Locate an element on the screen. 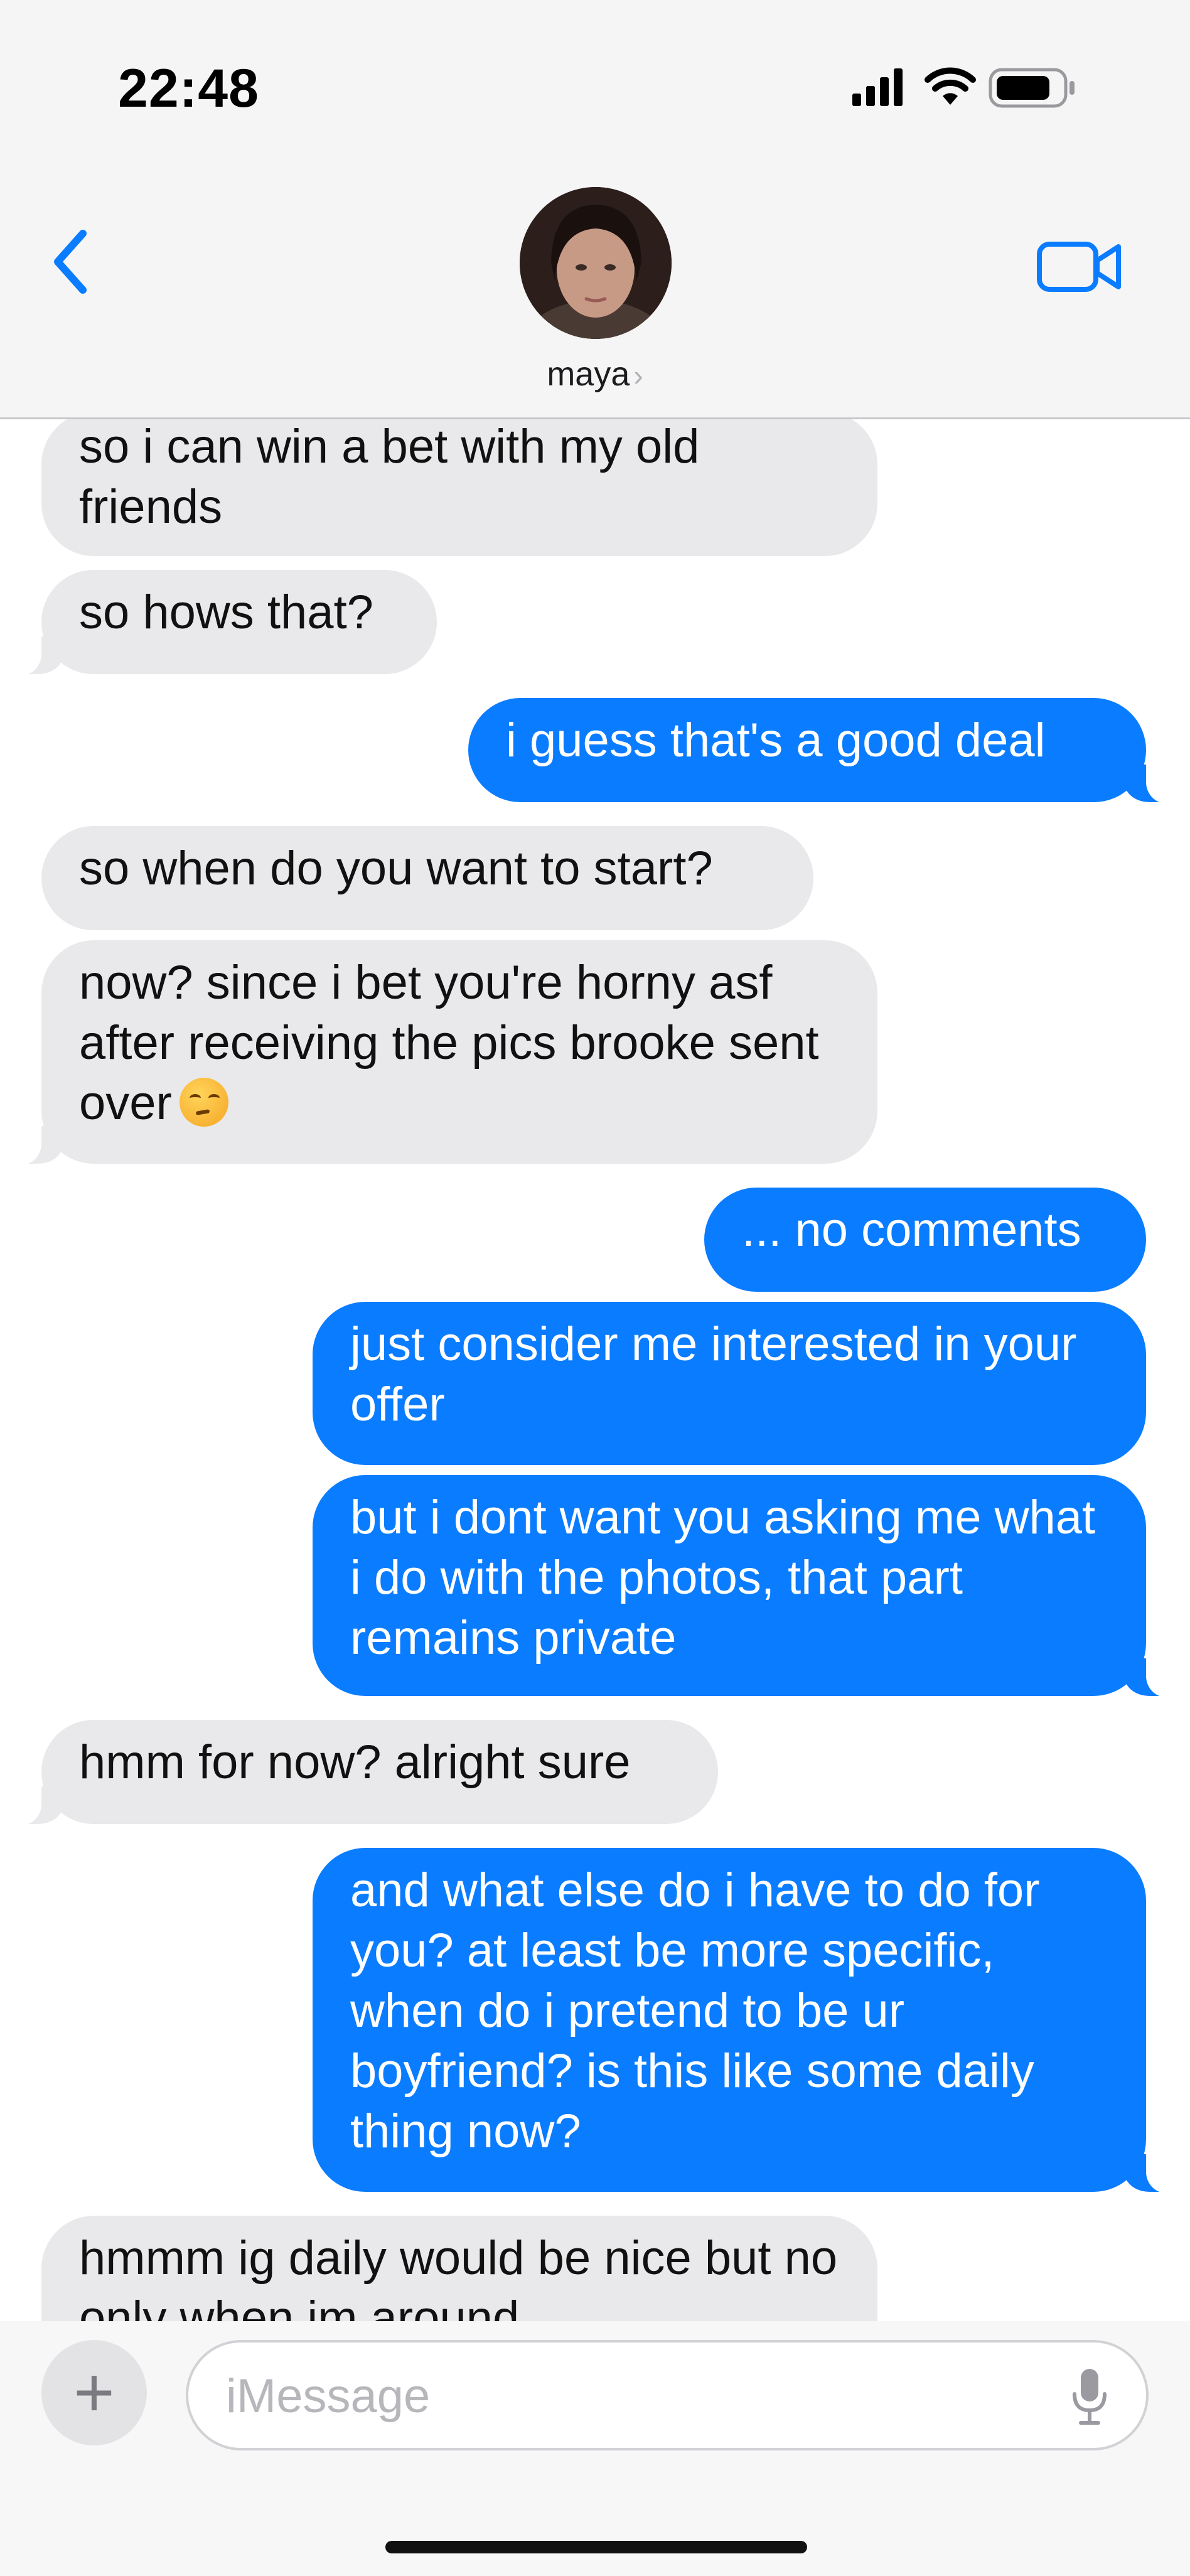 The width and height of the screenshot is (1190, 2576). message-text: so i can win a bet with my old friends is located at coordinates (389, 477).